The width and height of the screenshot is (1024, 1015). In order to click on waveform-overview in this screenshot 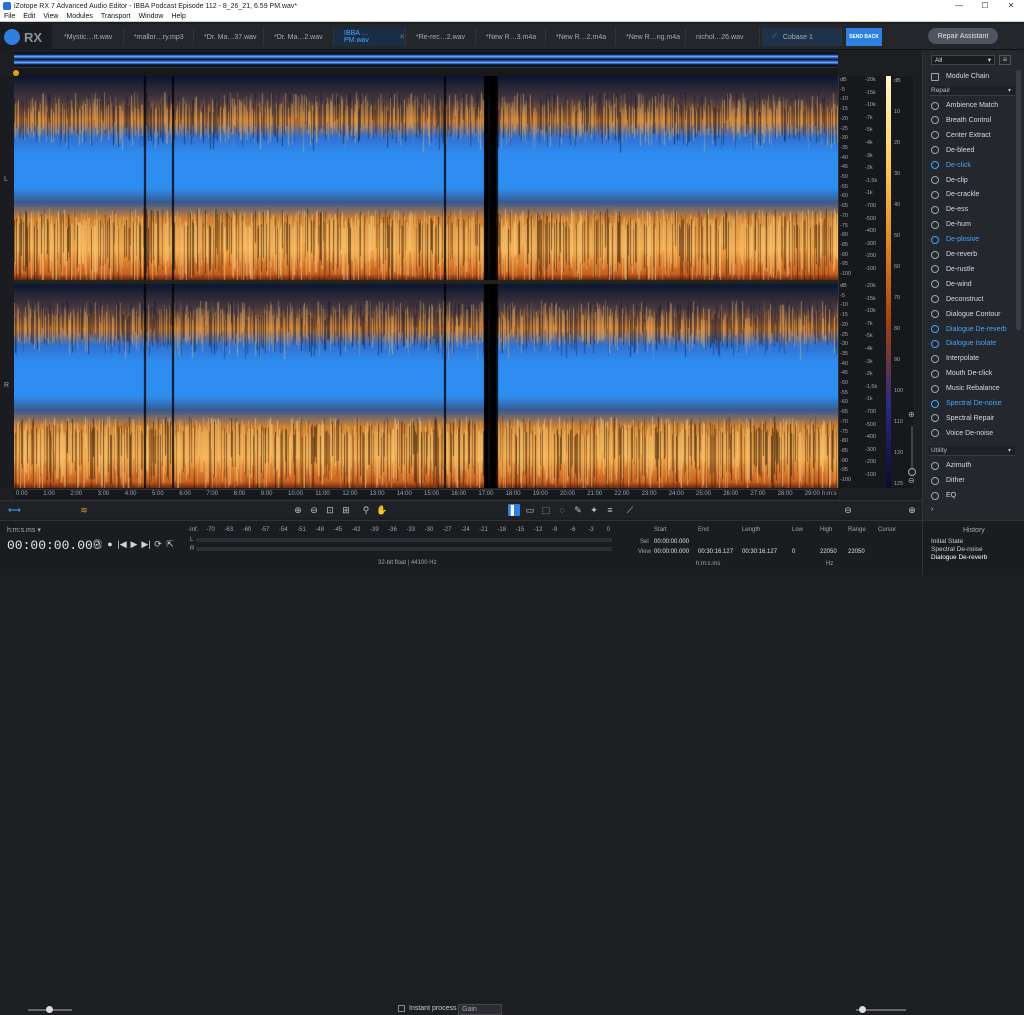, I will do `click(426, 60)`.